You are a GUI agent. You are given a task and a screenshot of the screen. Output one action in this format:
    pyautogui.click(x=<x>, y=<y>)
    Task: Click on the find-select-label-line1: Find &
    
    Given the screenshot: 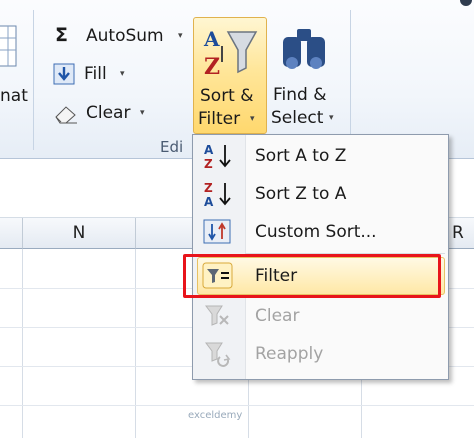 What is the action you would take?
    pyautogui.click(x=300, y=95)
    